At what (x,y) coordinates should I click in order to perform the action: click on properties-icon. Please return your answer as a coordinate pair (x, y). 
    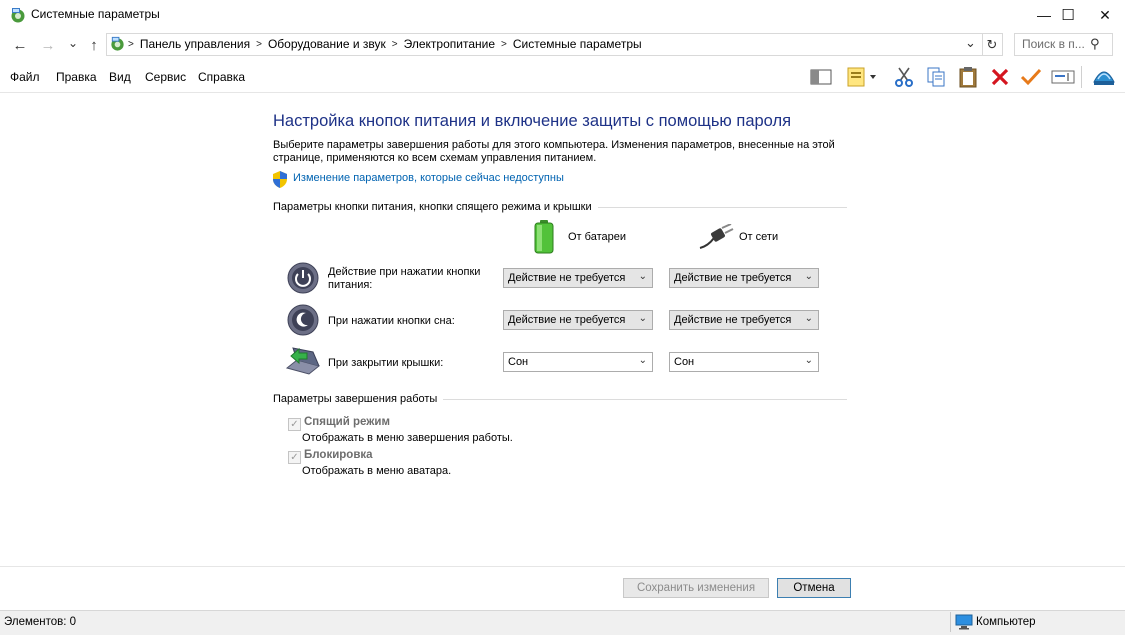
    Looking at the image, I should click on (862, 77).